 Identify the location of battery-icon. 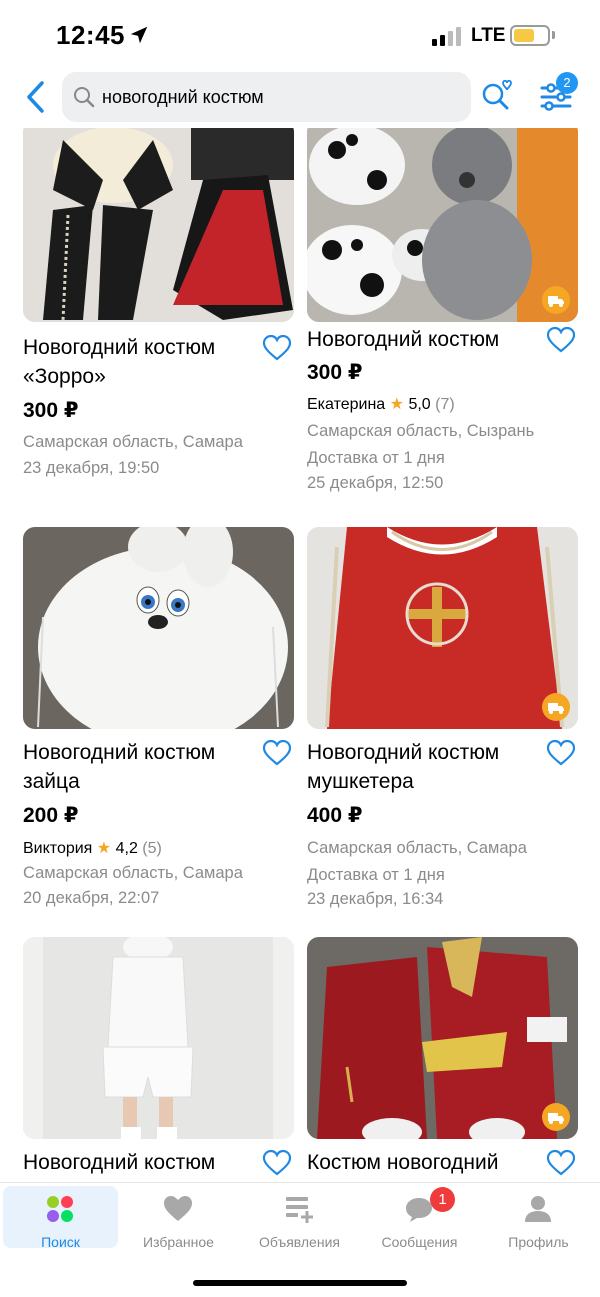
(530, 35).